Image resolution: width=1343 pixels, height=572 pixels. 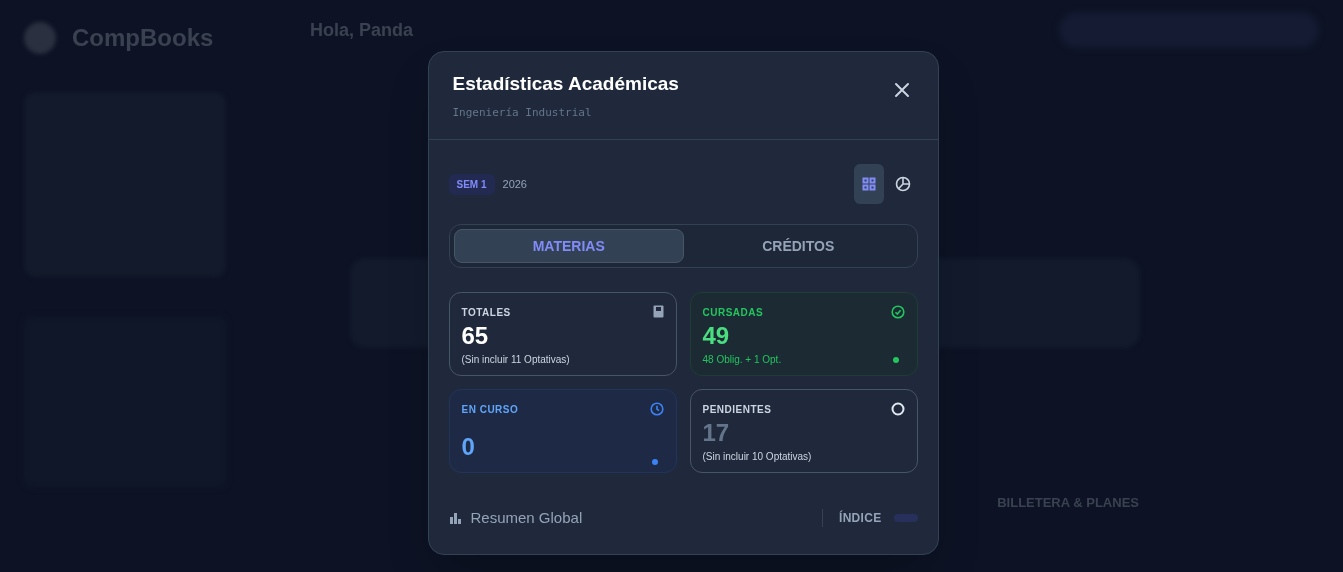 What do you see at coordinates (565, 84) in the screenshot?
I see `dialog-title: Estadísticas Académicas` at bounding box center [565, 84].